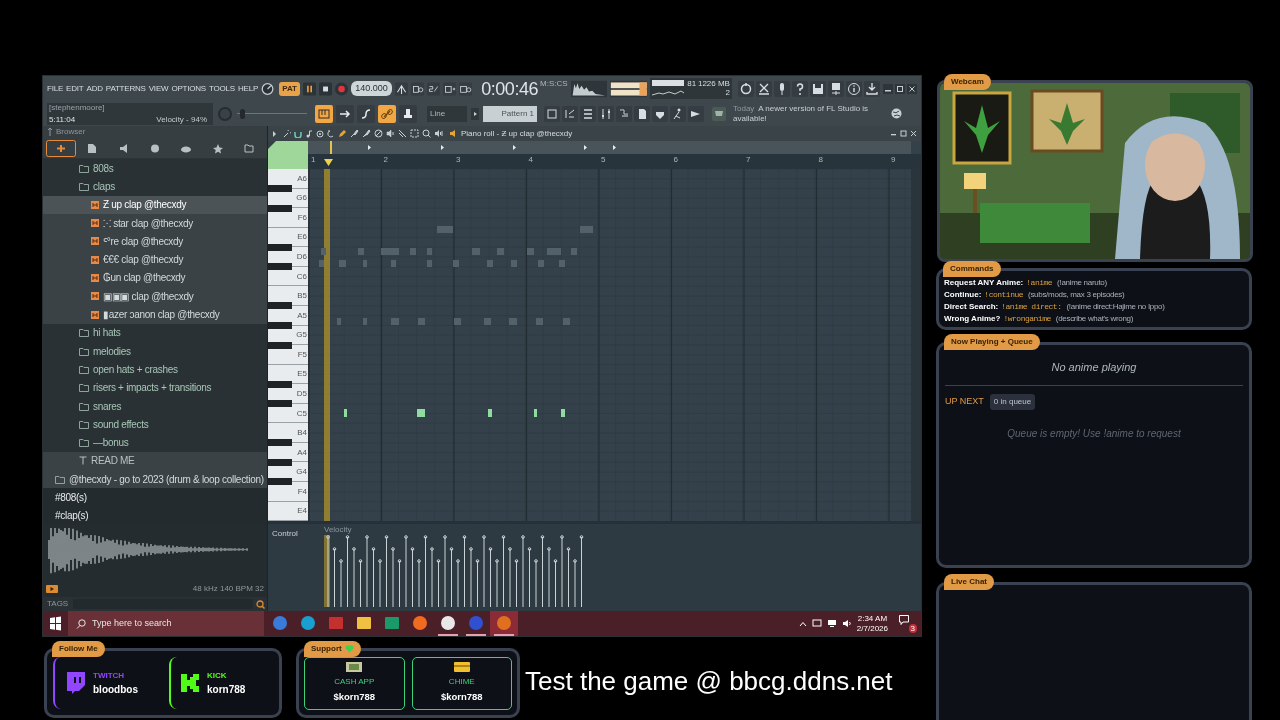 The width and height of the screenshot is (1280, 720). I want to click on info-icon, so click(853, 88).